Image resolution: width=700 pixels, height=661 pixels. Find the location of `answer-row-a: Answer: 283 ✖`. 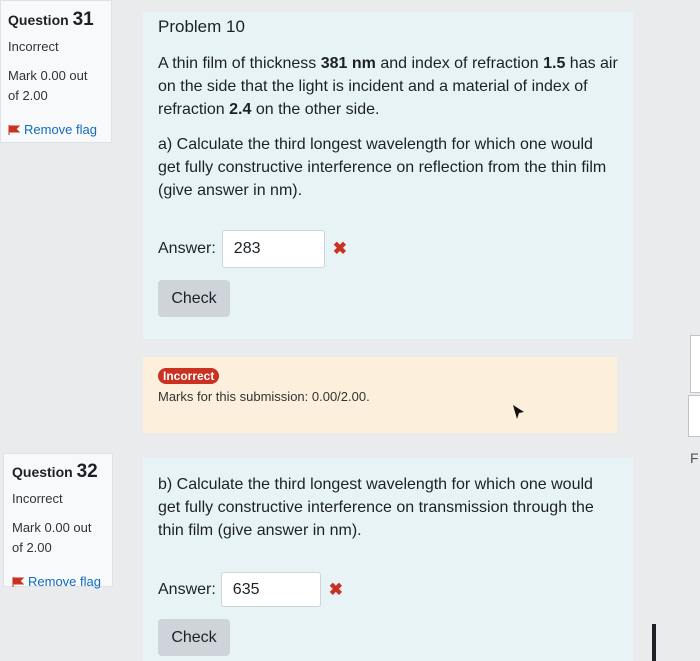

answer-row-a: Answer: 283 ✖ is located at coordinates (388, 249).